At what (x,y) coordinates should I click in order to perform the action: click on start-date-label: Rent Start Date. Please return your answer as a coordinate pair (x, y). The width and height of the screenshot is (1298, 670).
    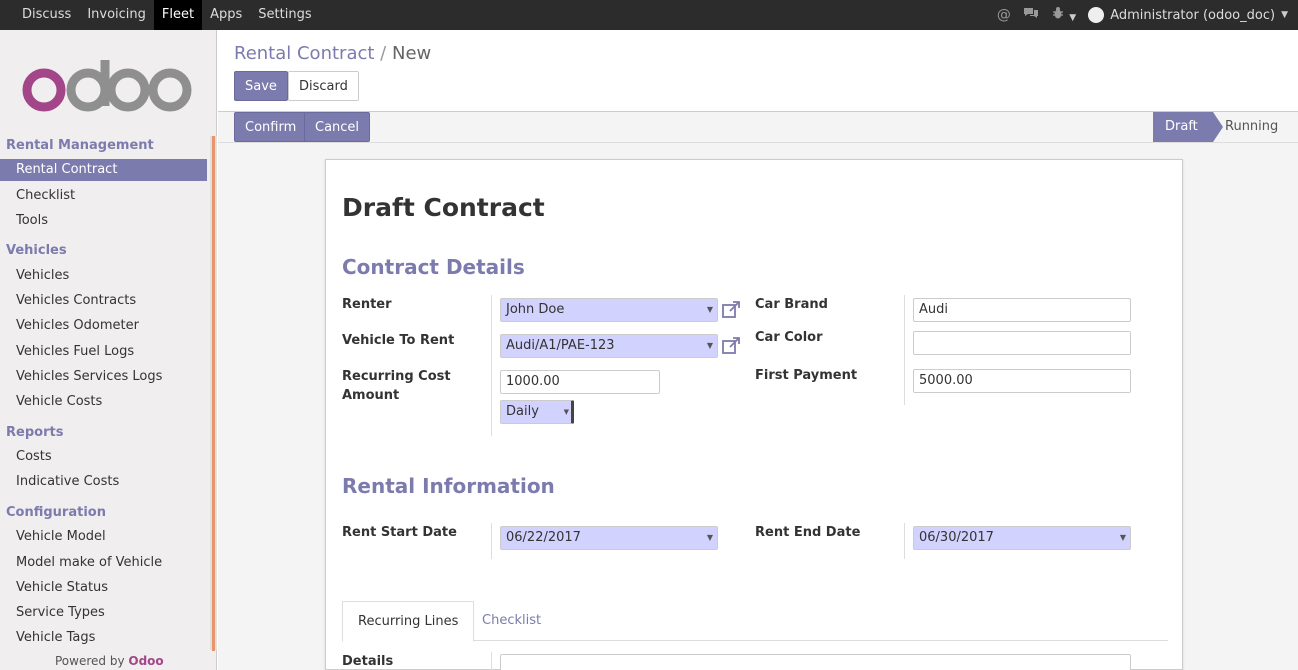
    Looking at the image, I should click on (399, 532).